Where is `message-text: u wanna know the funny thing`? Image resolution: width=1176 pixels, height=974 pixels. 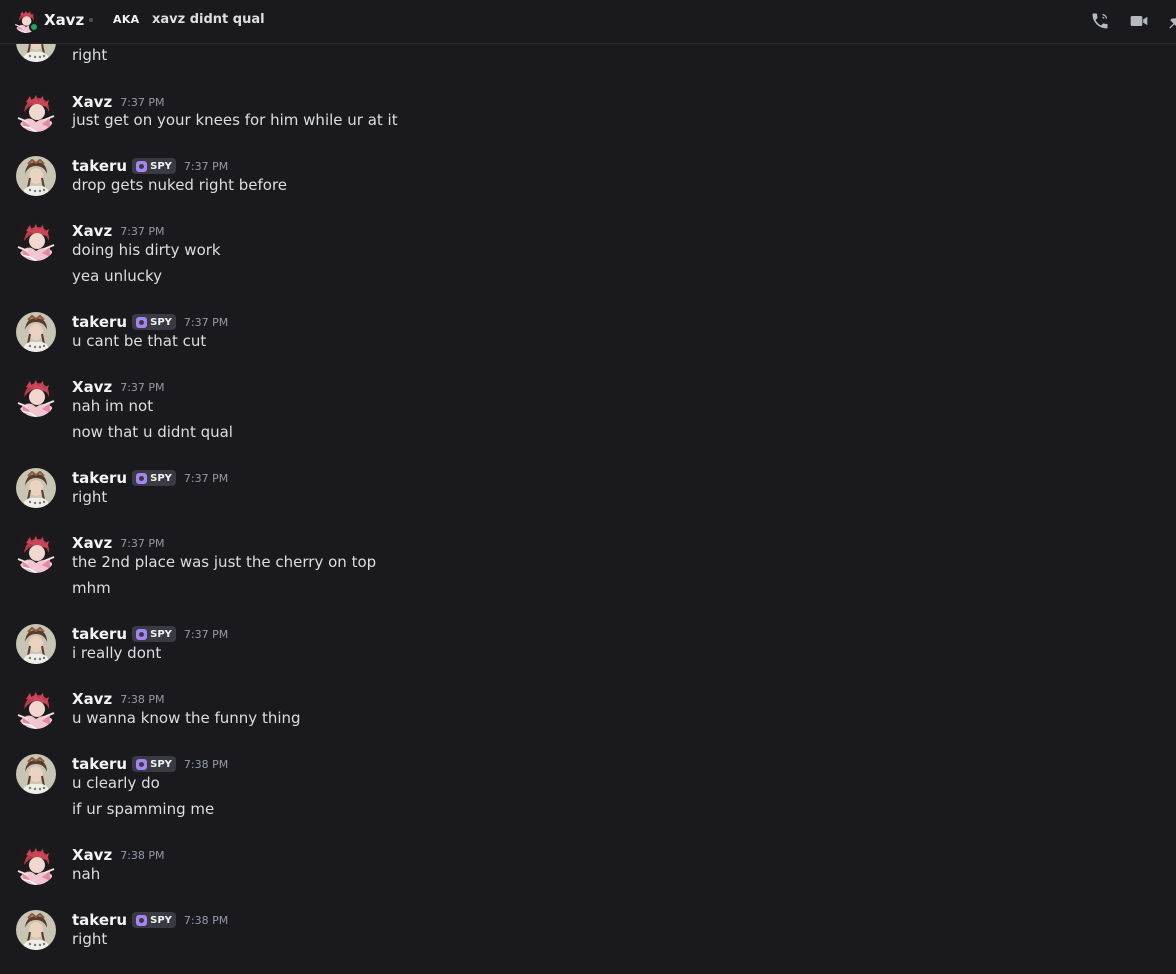 message-text: u wanna know the funny thing is located at coordinates (186, 718).